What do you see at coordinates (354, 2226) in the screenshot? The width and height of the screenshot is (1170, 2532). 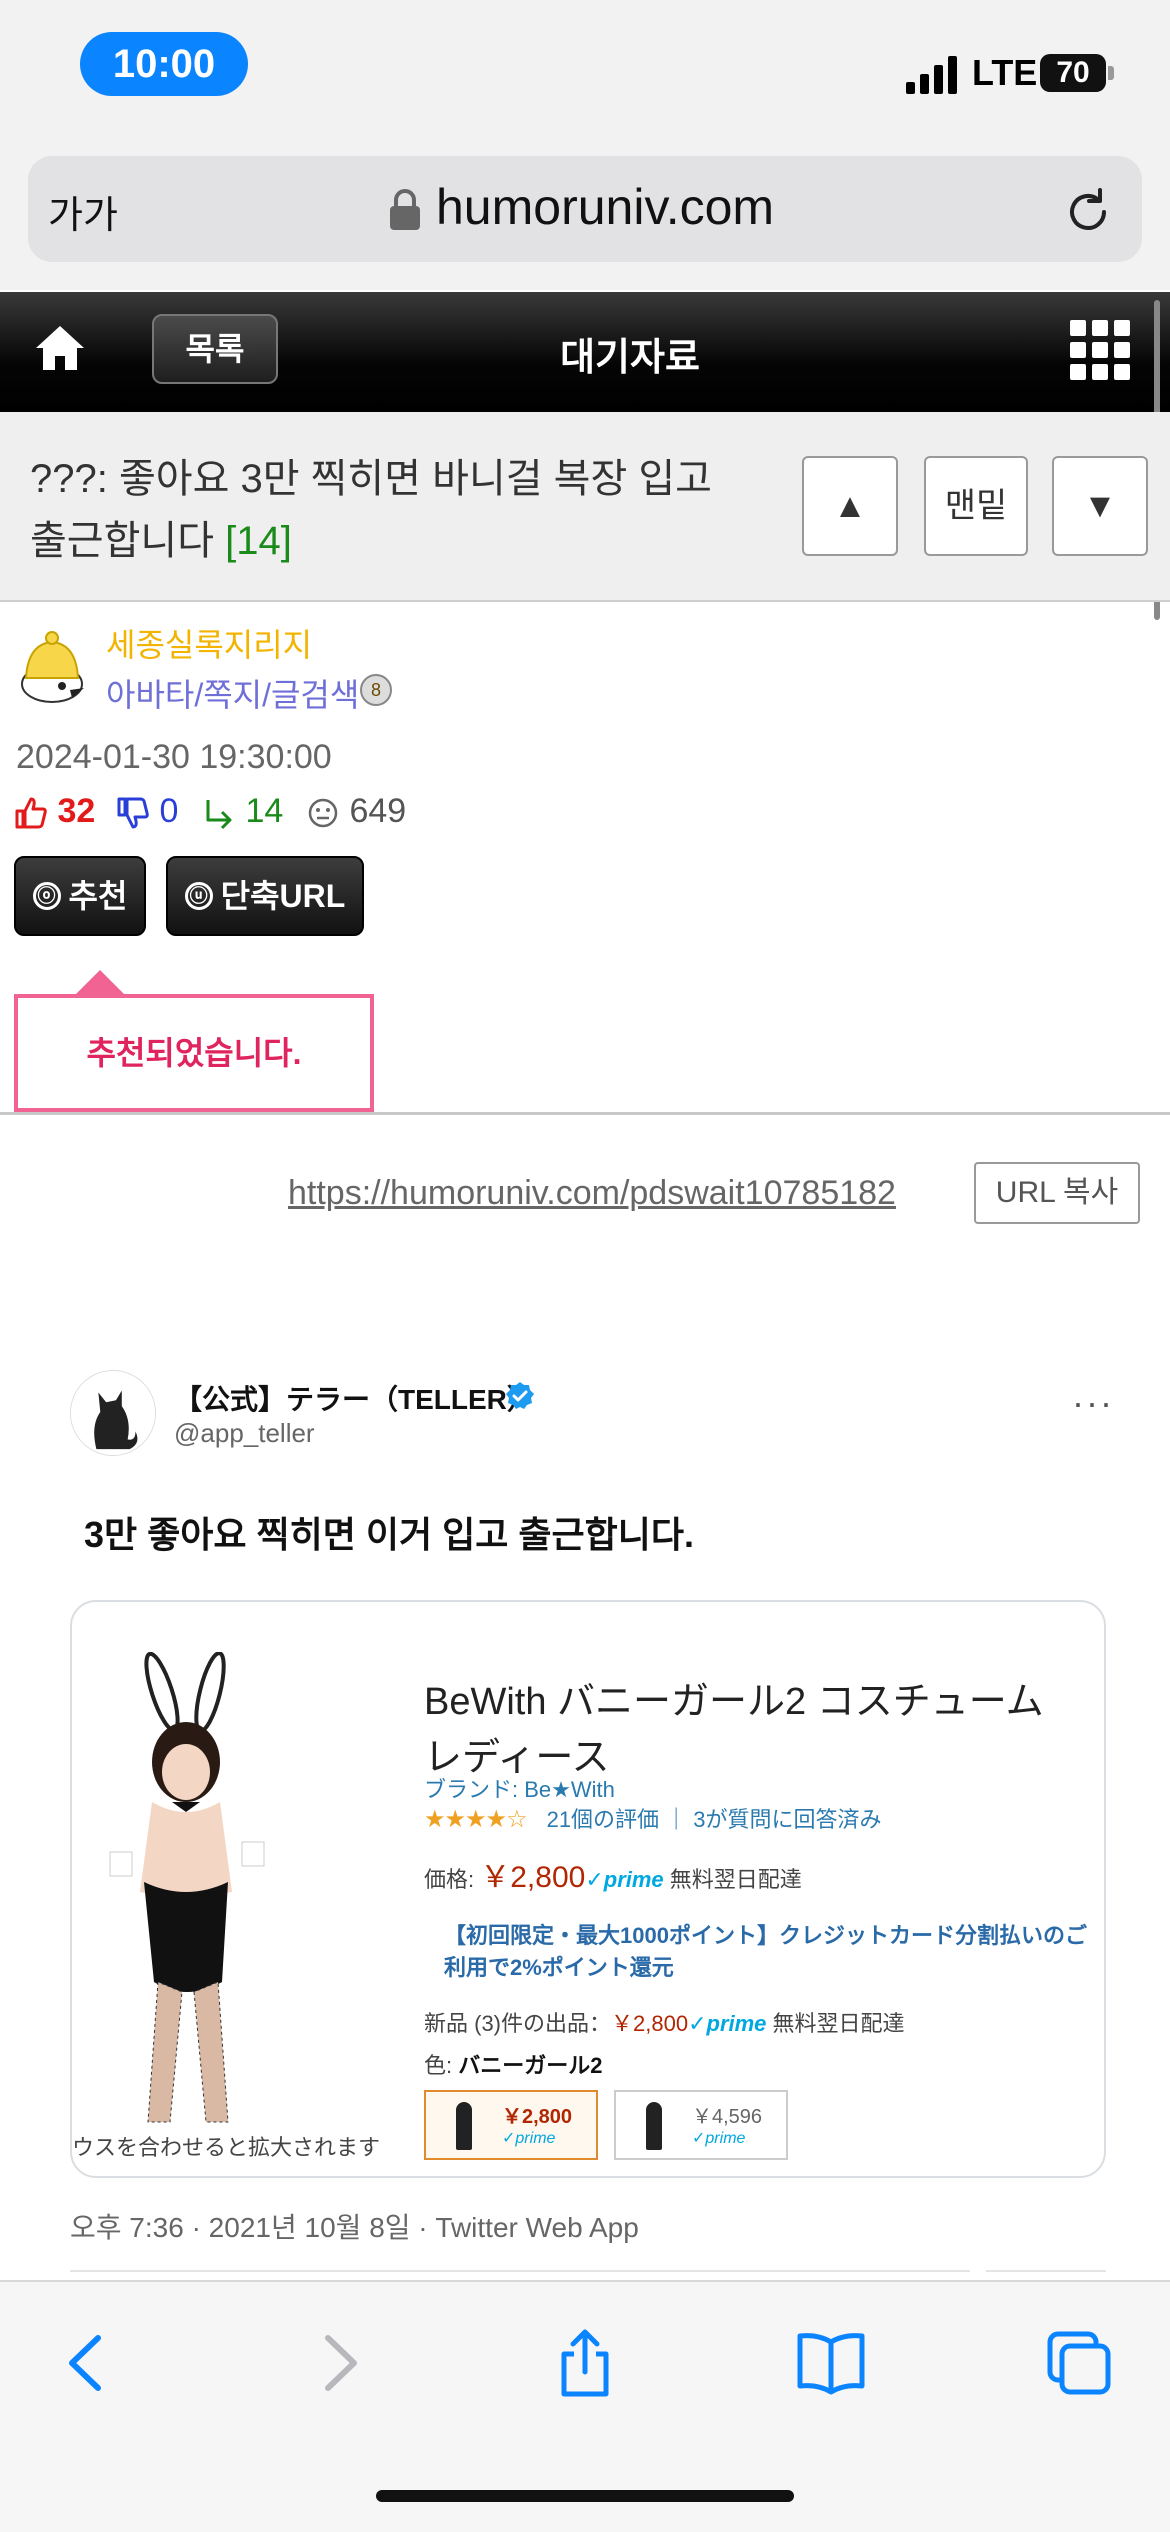 I see `tweet-timestamp: 오후 7:36 · 2021년 10월 8일 · Twitter Web App` at bounding box center [354, 2226].